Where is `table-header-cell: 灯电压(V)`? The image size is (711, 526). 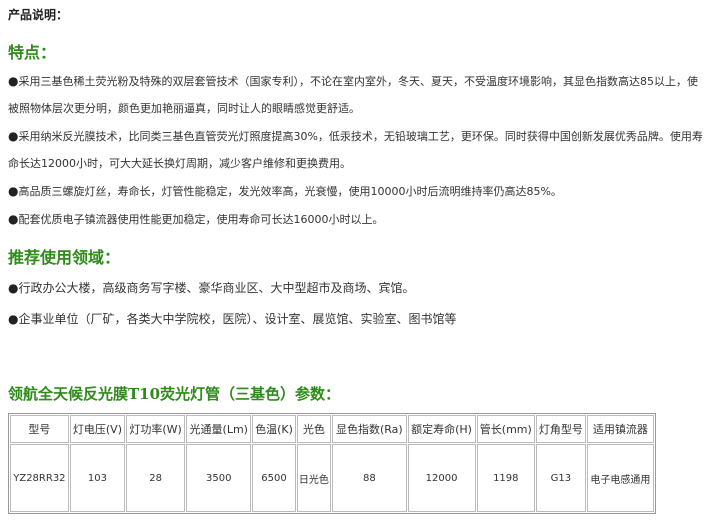
table-header-cell: 灯电压(V) is located at coordinates (97, 429).